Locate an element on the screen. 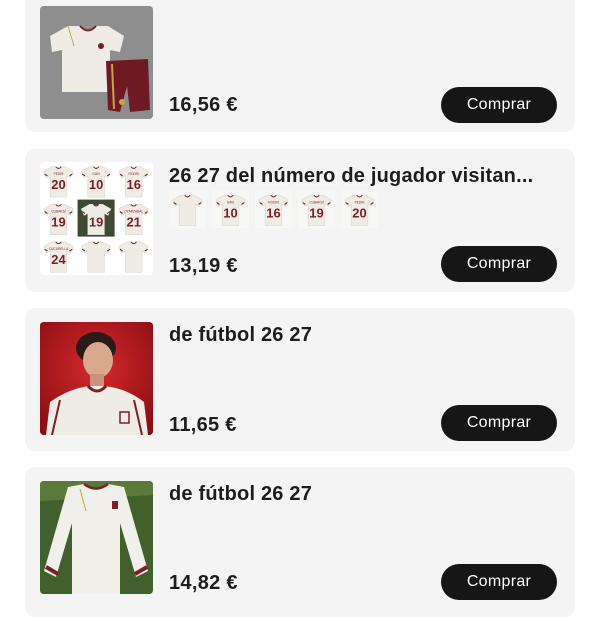 The image size is (600, 617). jersey-icon: RODRI16 is located at coordinates (273, 210).